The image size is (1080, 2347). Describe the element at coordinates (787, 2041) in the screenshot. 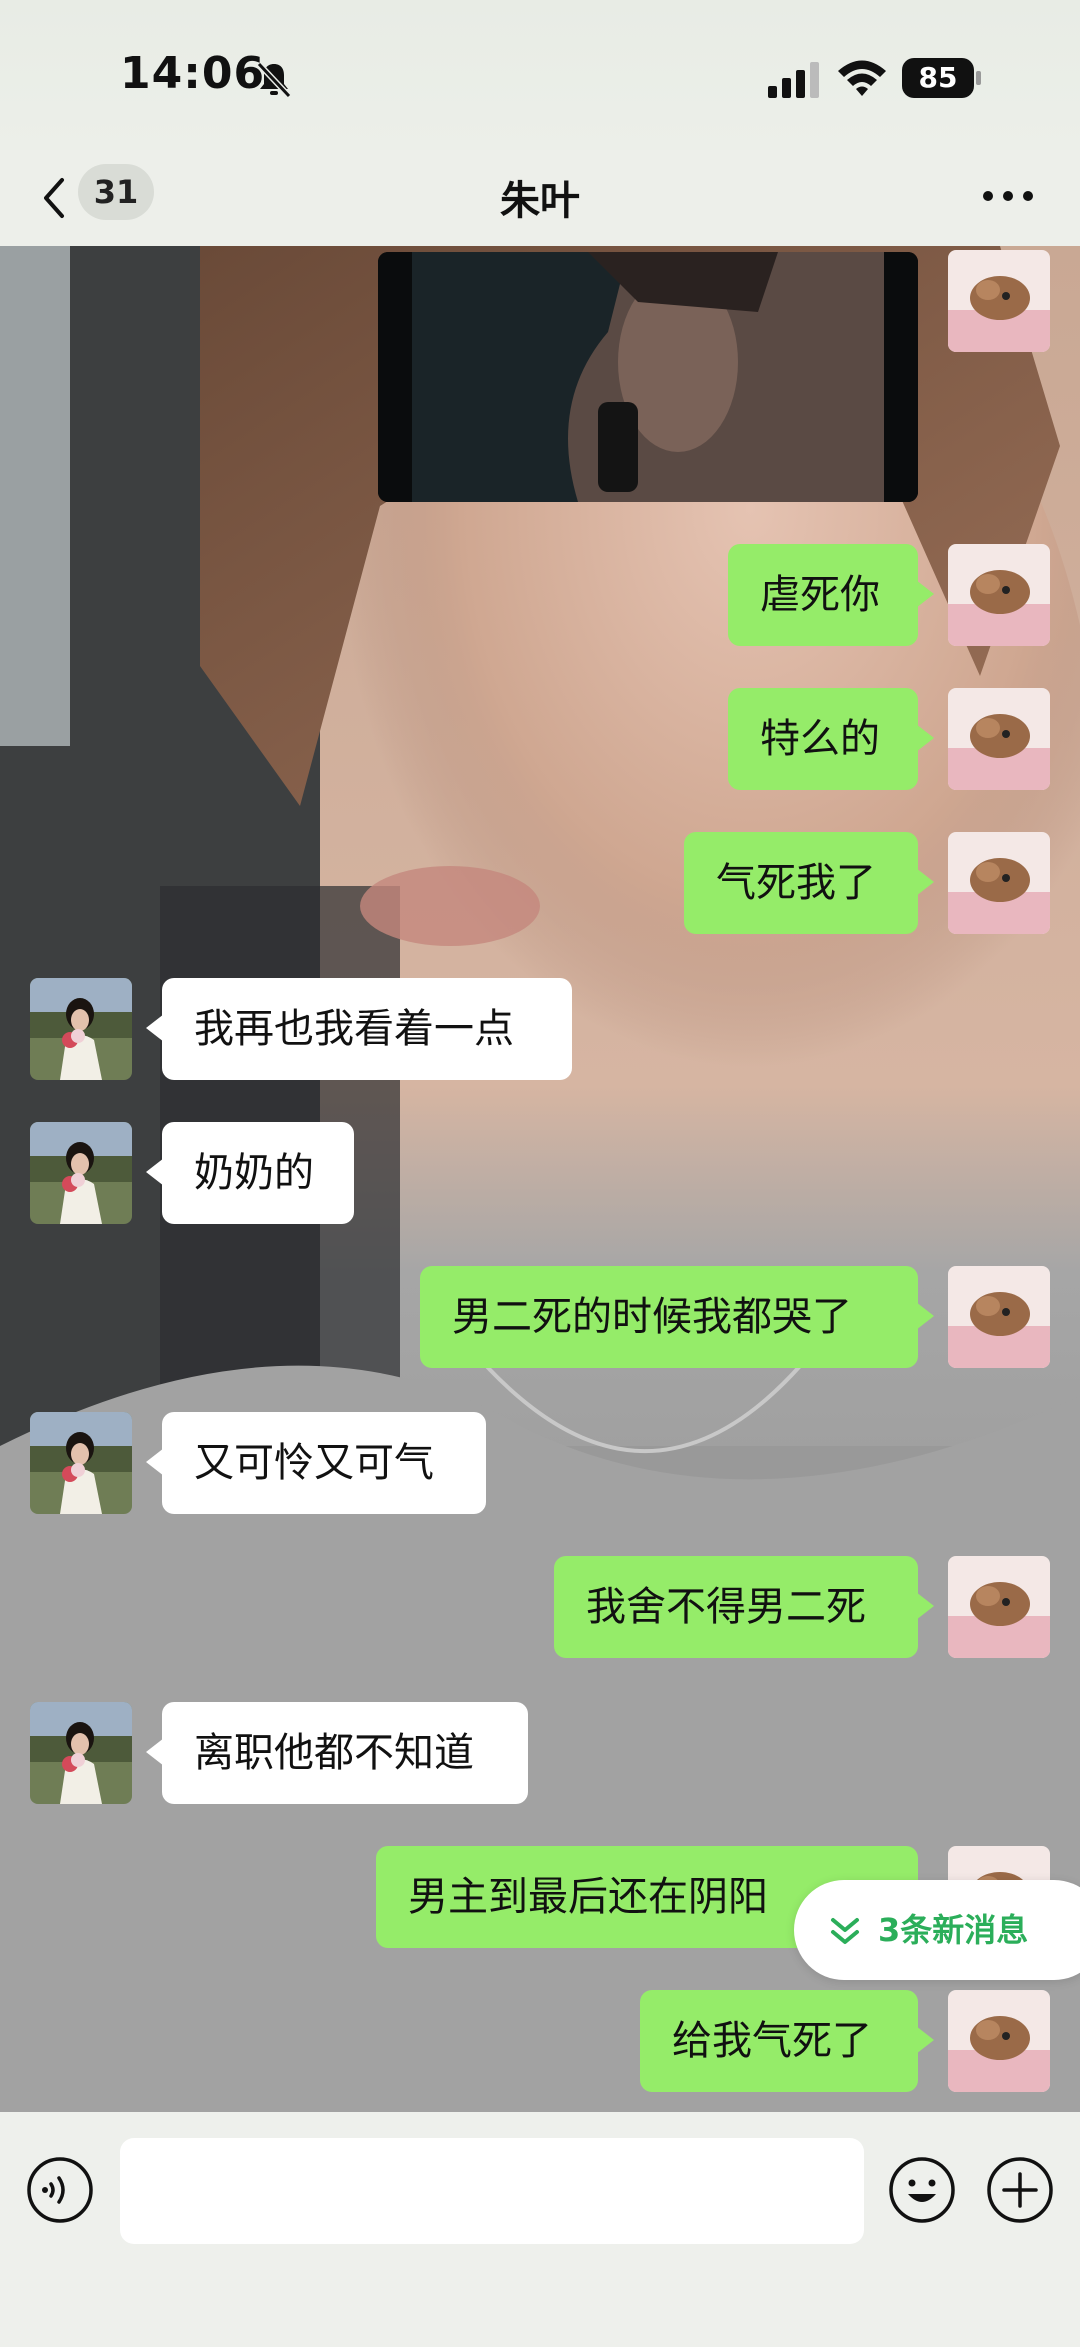

I see `outgoing-message: 给我气死了` at that location.